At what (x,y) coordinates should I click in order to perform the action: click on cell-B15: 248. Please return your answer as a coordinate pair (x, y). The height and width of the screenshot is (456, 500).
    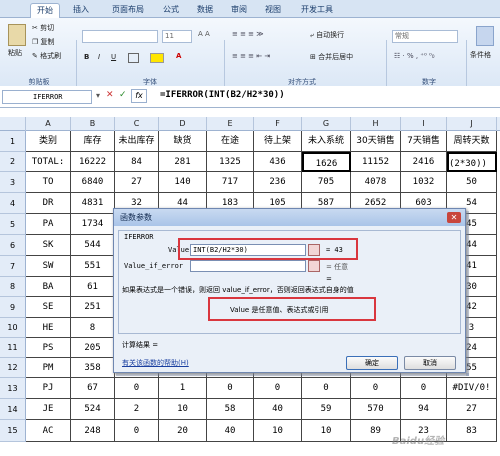
    Looking at the image, I should click on (93, 431).